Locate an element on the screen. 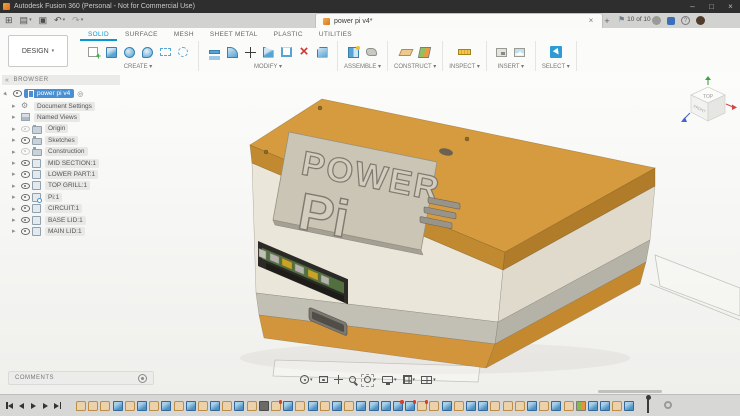 This screenshot has height=416, width=740. root-document-pill: power pi v4 is located at coordinates (49, 93).